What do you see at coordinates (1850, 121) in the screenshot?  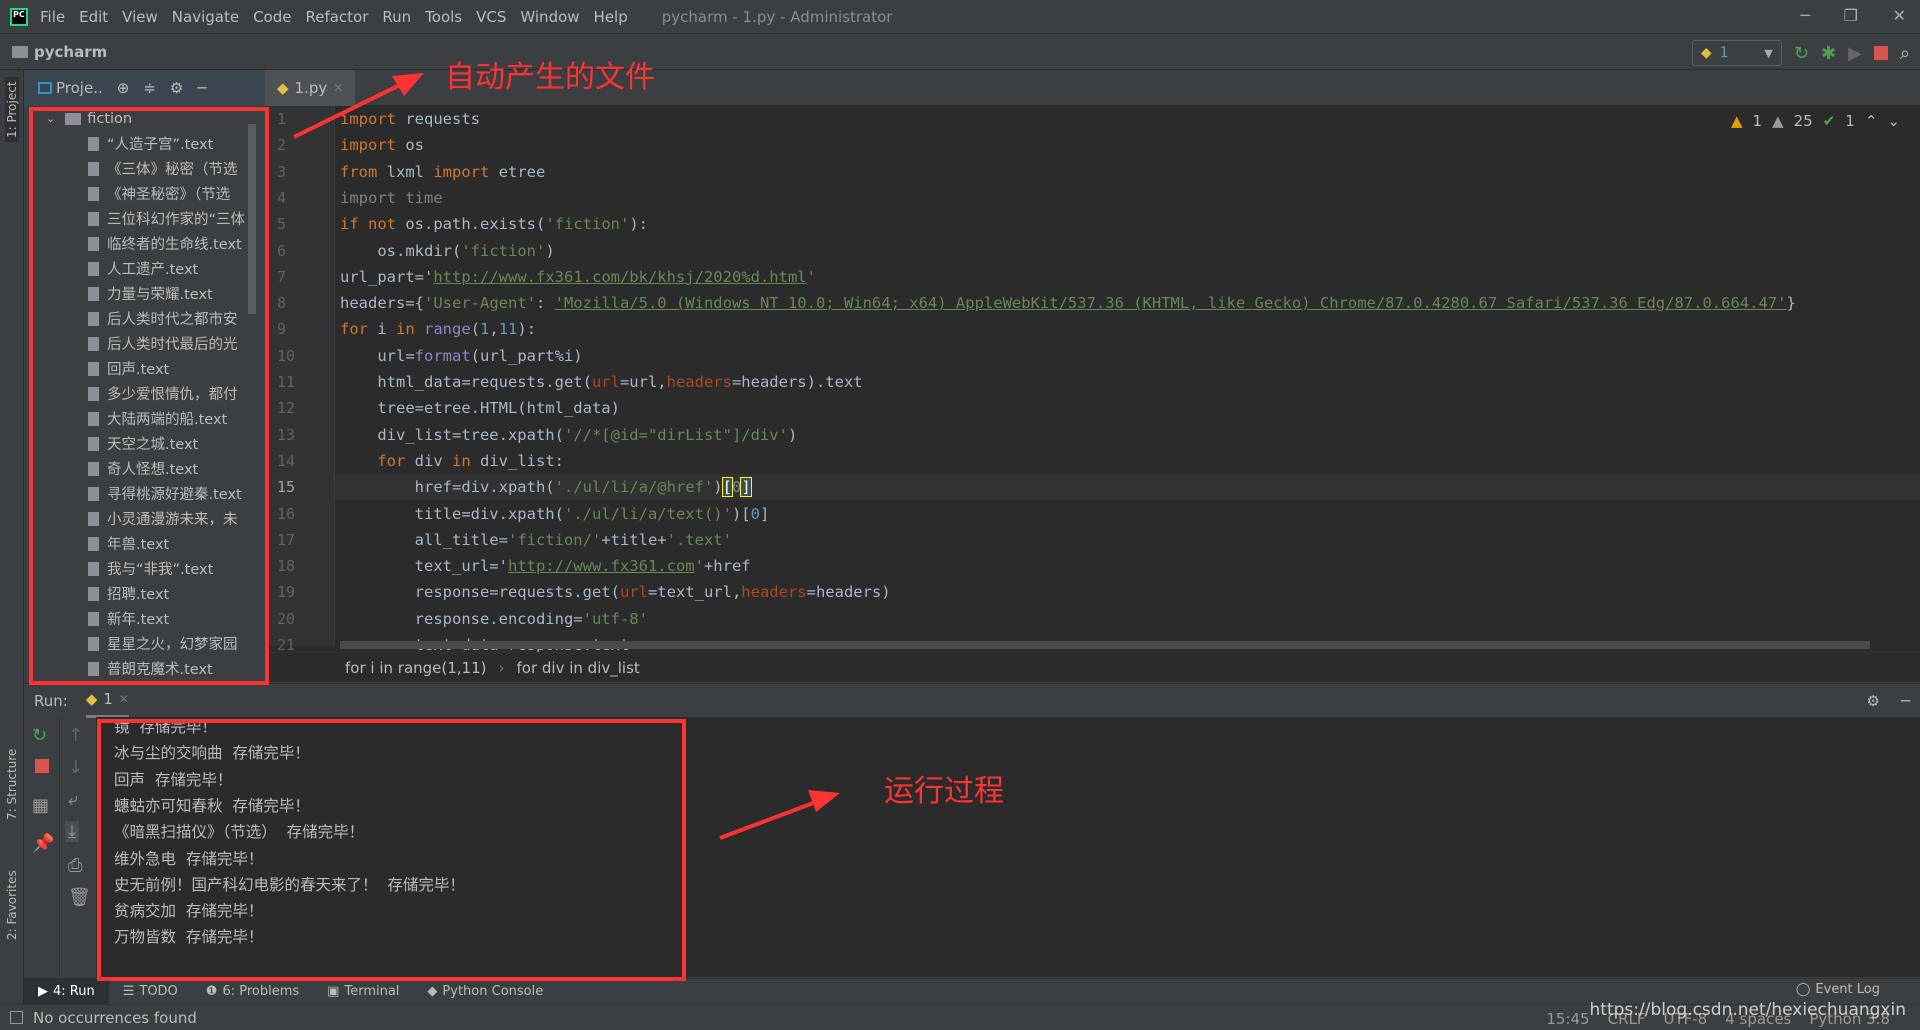 I see `typo-count: 1` at bounding box center [1850, 121].